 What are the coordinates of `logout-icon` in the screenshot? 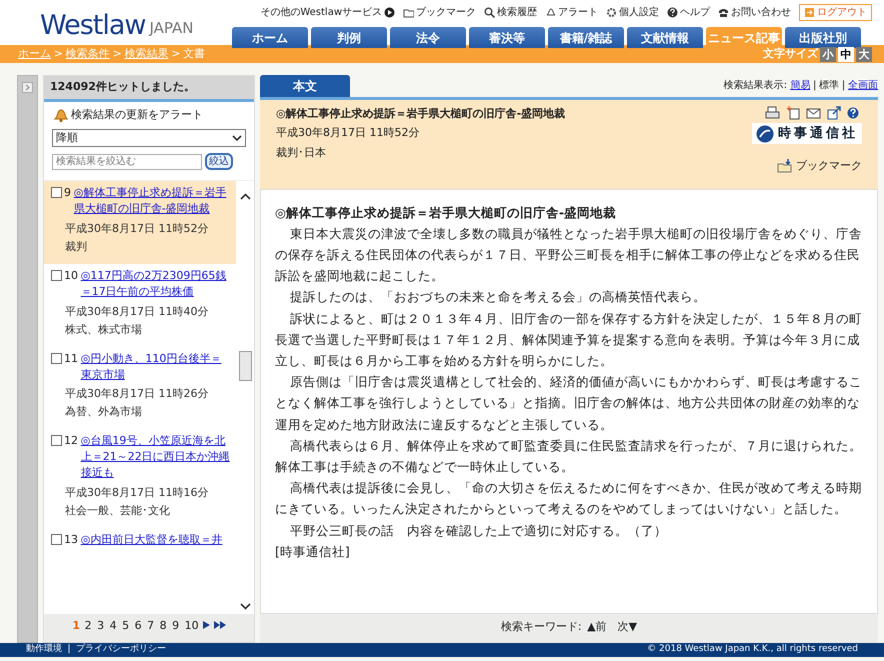 It's located at (809, 12).